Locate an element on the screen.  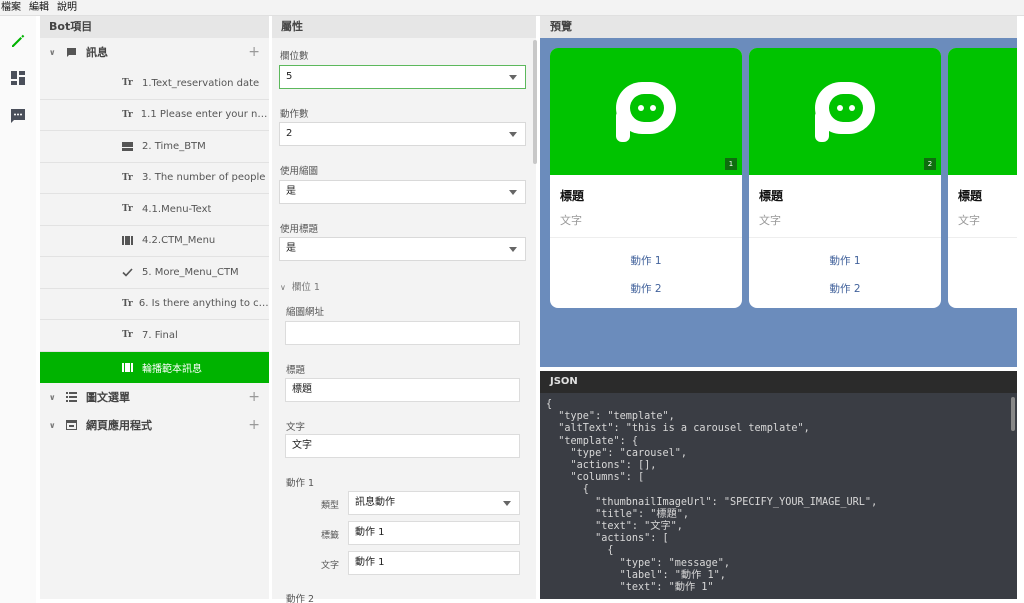
action-1-label: 動作 1 is located at coordinates (300, 483).